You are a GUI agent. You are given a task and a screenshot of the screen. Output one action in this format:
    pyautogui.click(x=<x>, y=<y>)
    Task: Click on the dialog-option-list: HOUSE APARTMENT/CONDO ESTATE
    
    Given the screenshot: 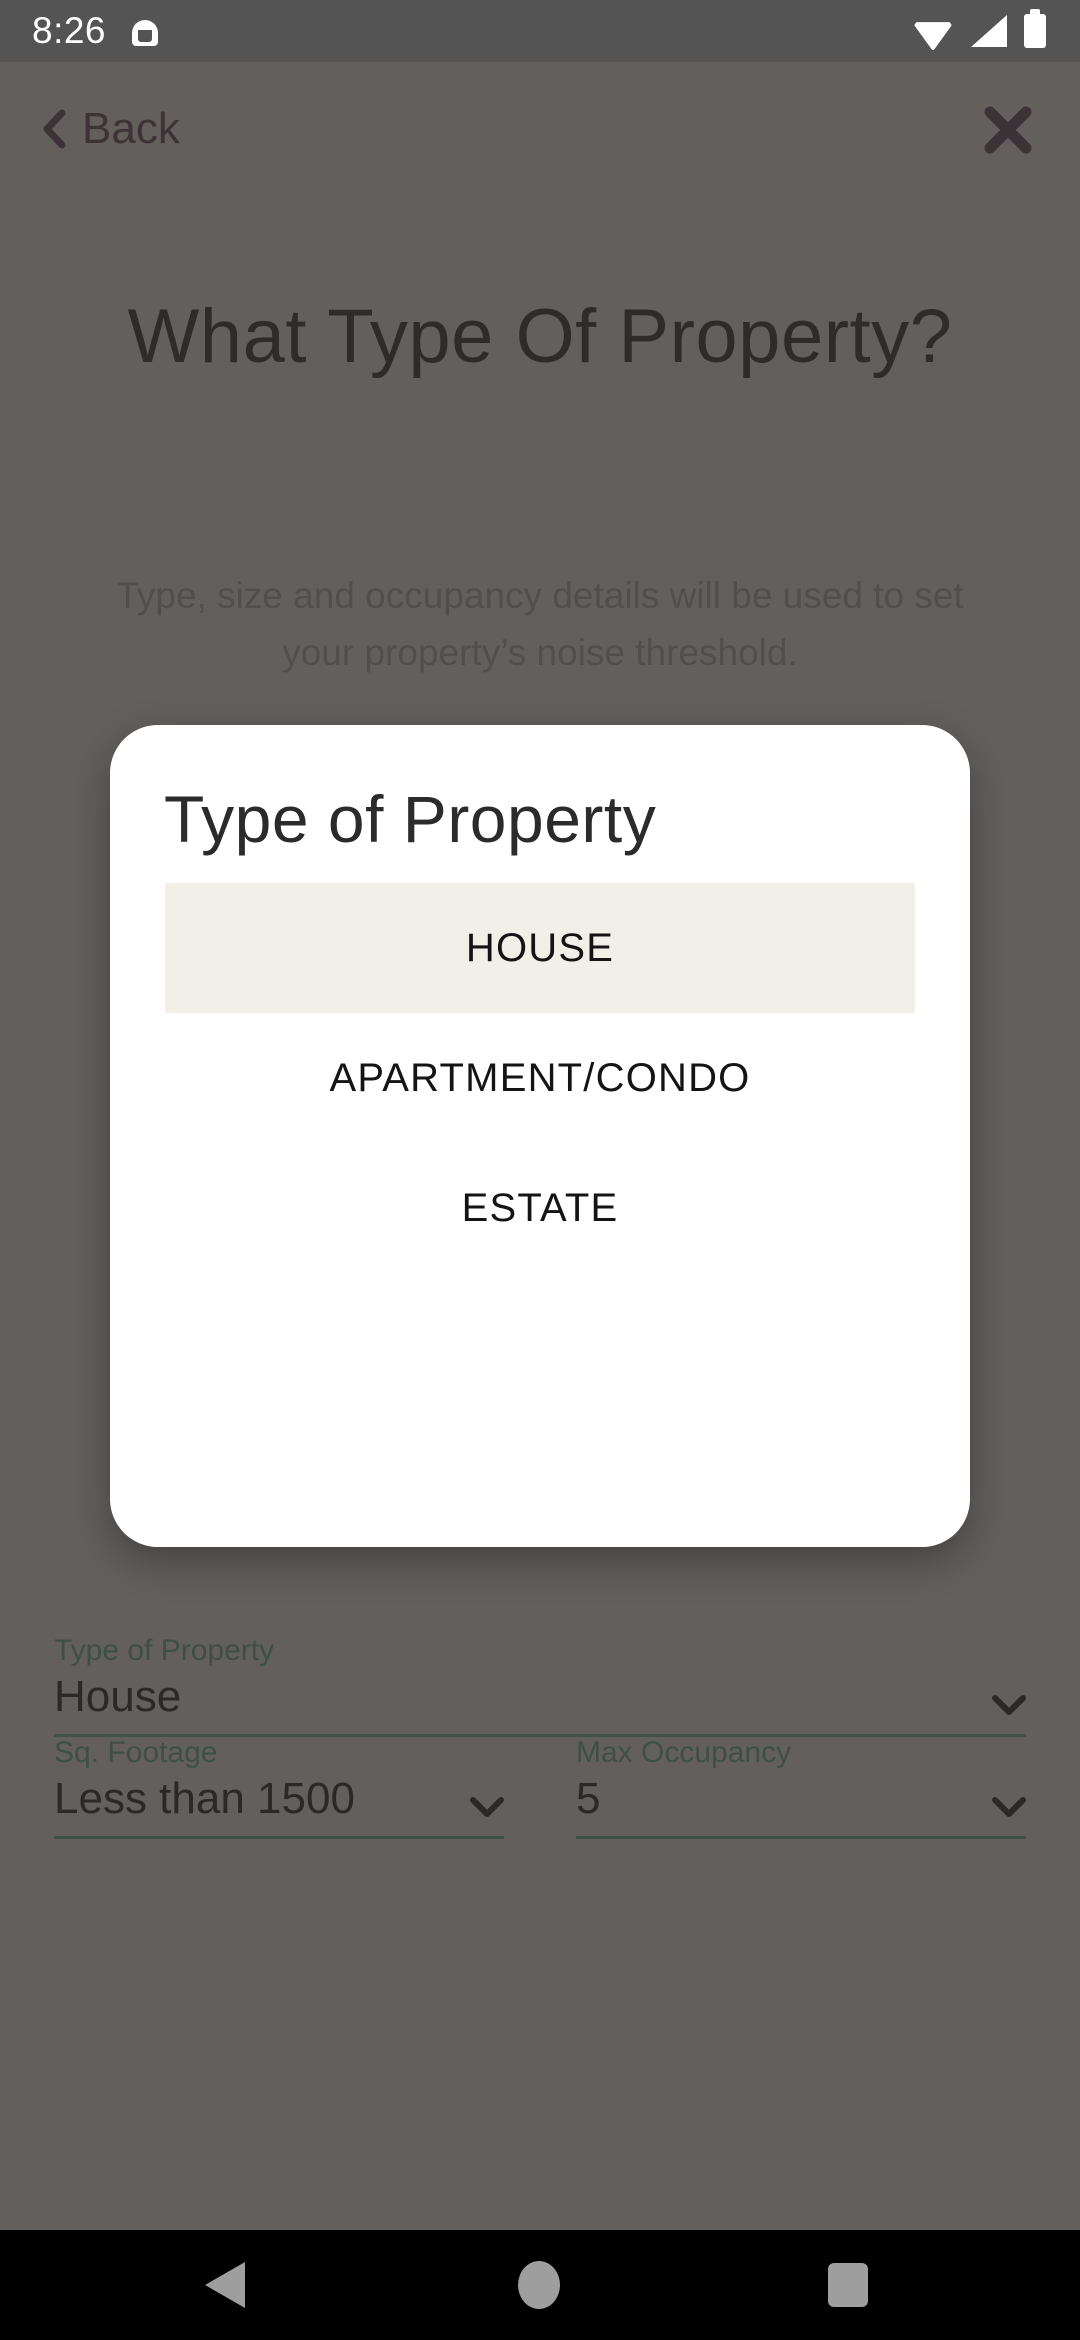 What is the action you would take?
    pyautogui.click(x=540, y=1078)
    